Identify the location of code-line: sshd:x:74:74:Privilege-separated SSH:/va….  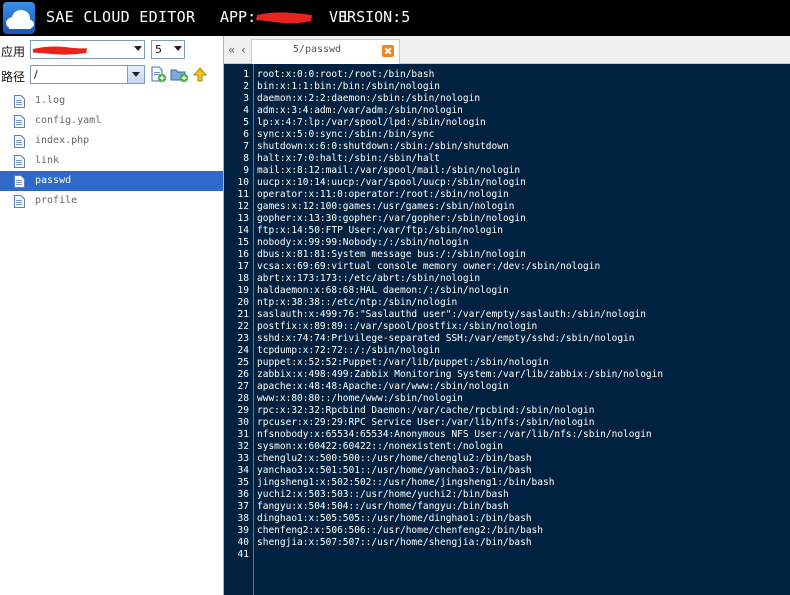
(446, 338).